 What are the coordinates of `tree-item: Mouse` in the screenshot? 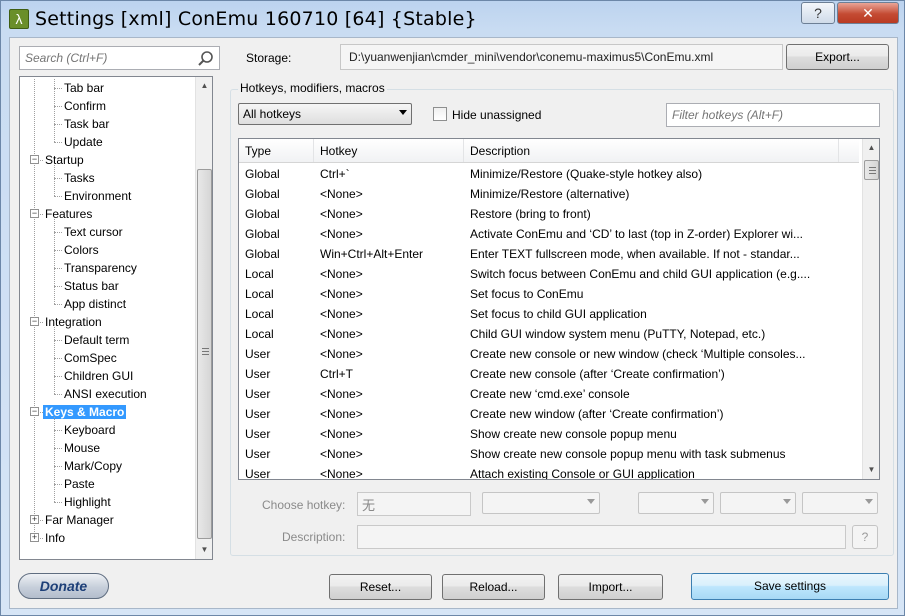 It's located at (82, 448).